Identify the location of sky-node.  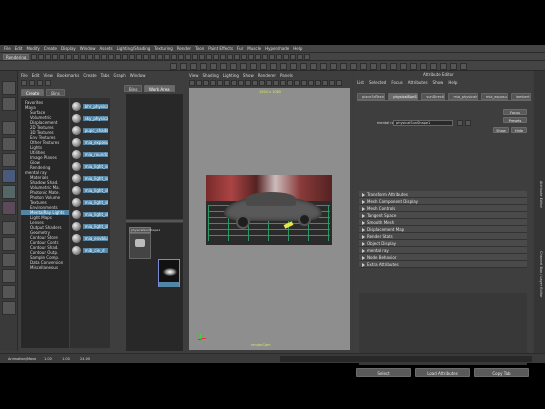
(169, 273).